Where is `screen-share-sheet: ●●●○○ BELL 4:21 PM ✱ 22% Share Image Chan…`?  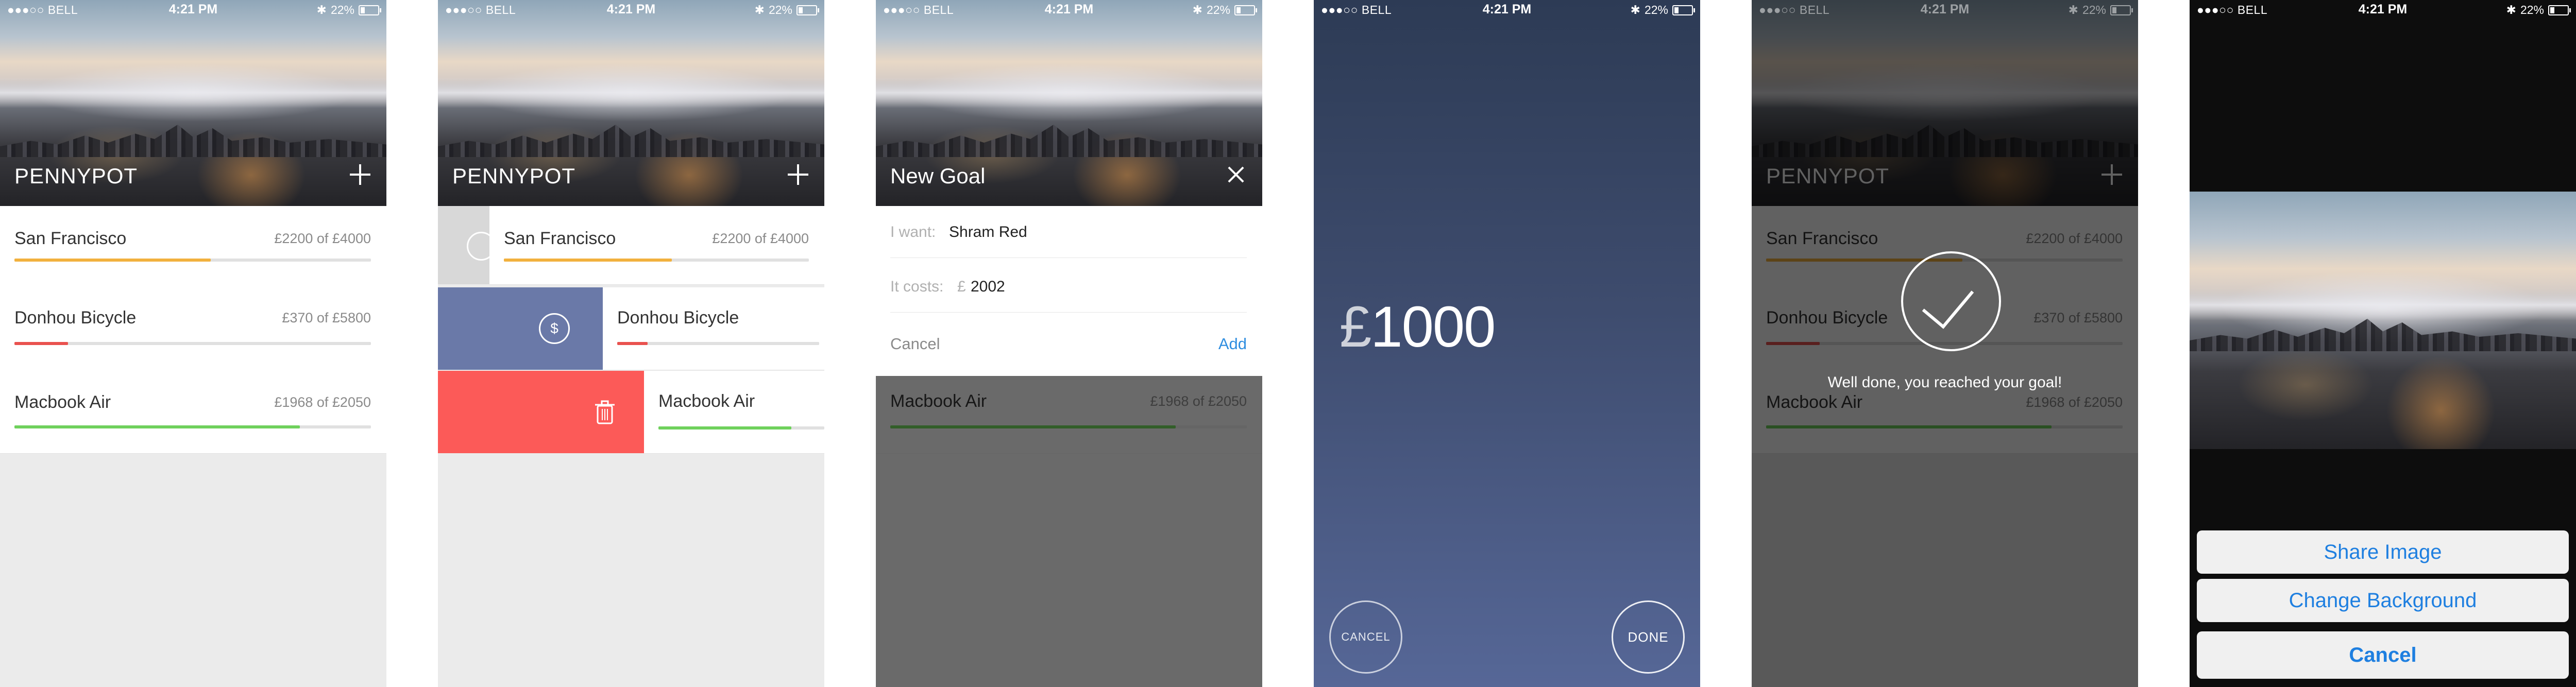 screen-share-sheet: ●●●○○ BELL 4:21 PM ✱ 22% Share Image Chan… is located at coordinates (2383, 343).